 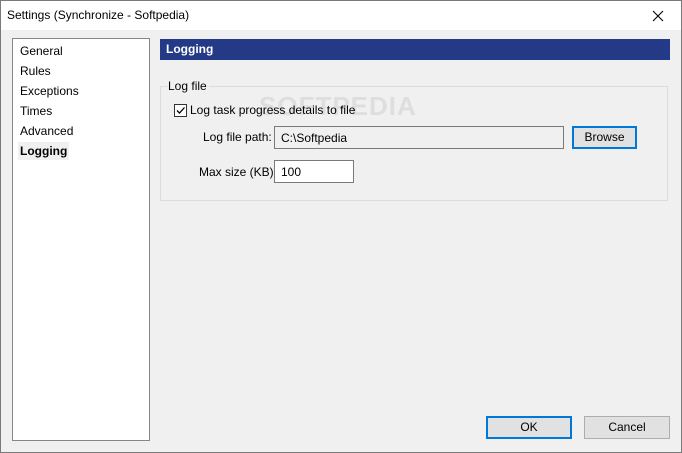 I want to click on max-size-field: 100, so click(x=314, y=171).